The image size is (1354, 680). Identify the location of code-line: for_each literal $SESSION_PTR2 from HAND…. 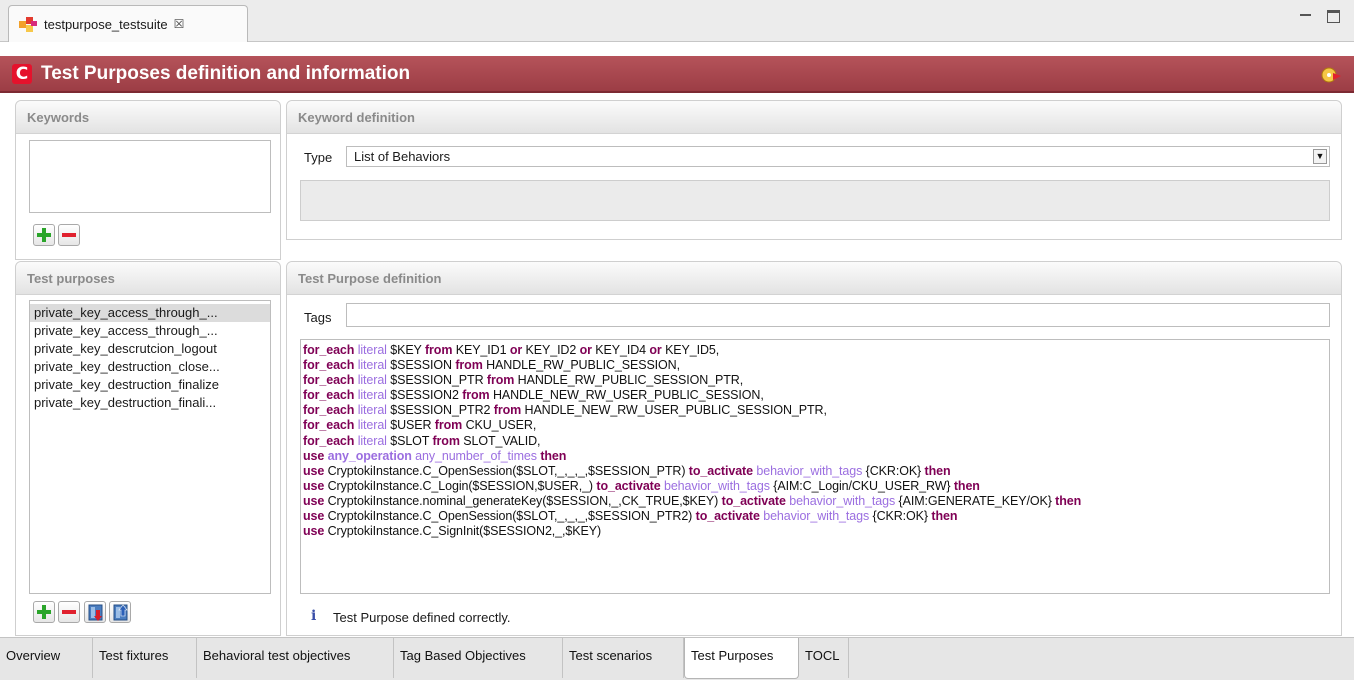
(565, 410).